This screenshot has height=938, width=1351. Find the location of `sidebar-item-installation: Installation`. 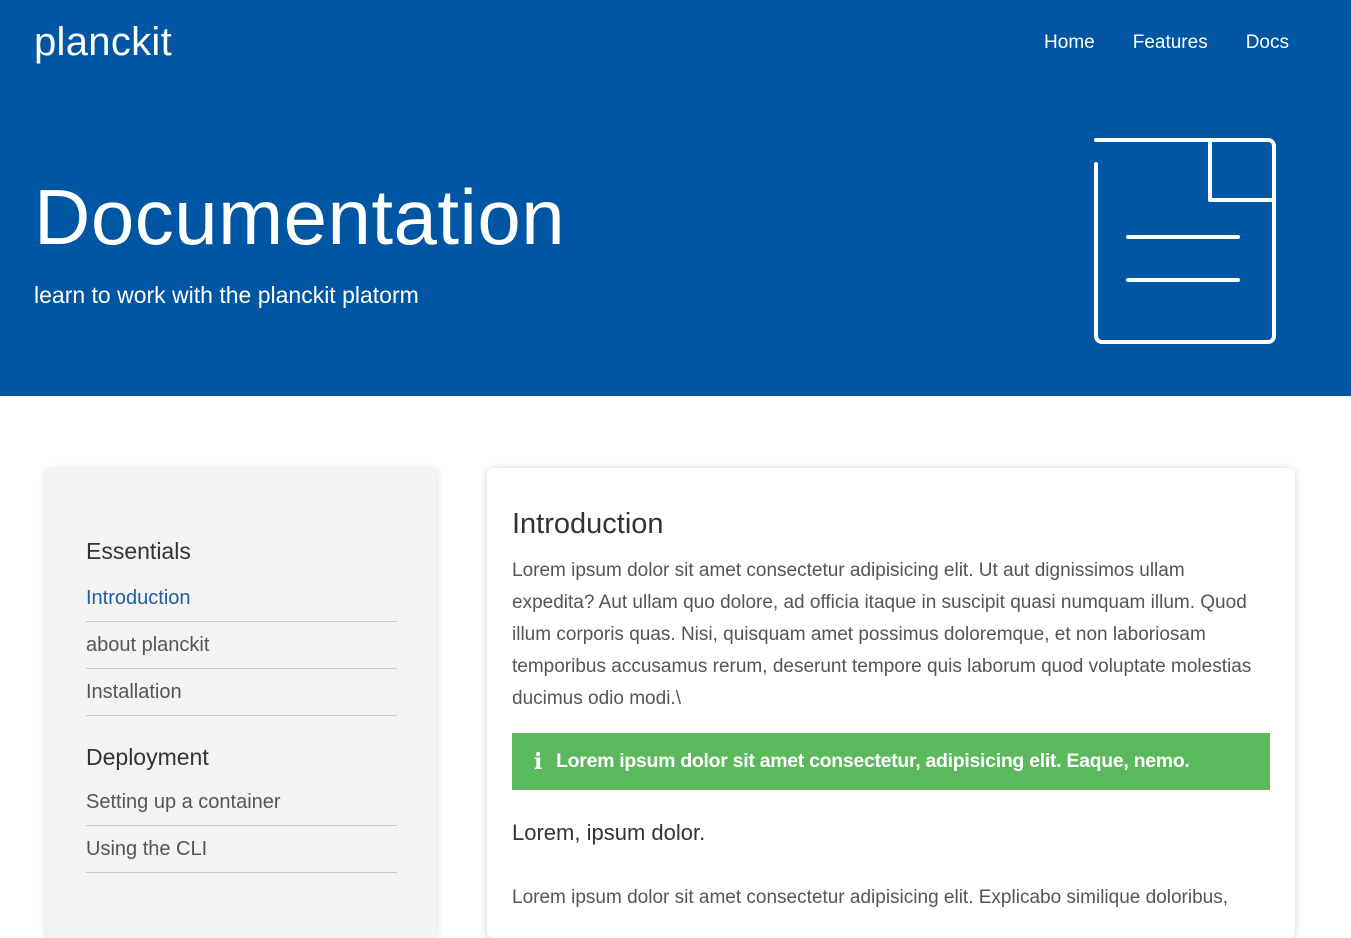

sidebar-item-installation: Installation is located at coordinates (241, 692).